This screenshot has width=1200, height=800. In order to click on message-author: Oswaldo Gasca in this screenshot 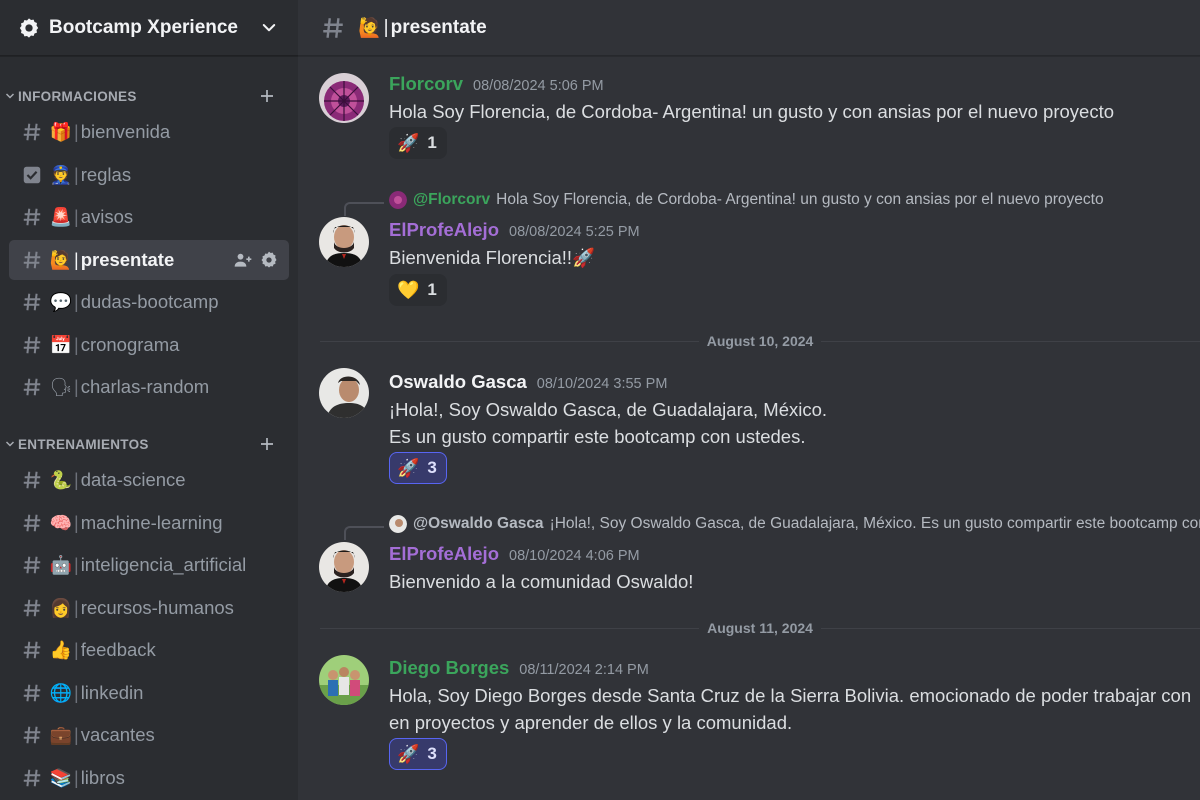, I will do `click(458, 382)`.